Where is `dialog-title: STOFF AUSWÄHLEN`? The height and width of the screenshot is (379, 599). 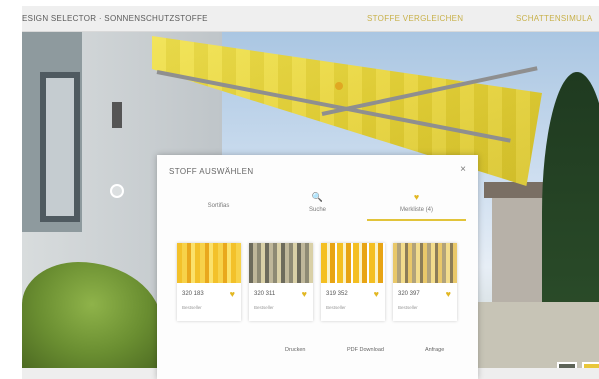 dialog-title: STOFF AUSWÄHLEN is located at coordinates (211, 171).